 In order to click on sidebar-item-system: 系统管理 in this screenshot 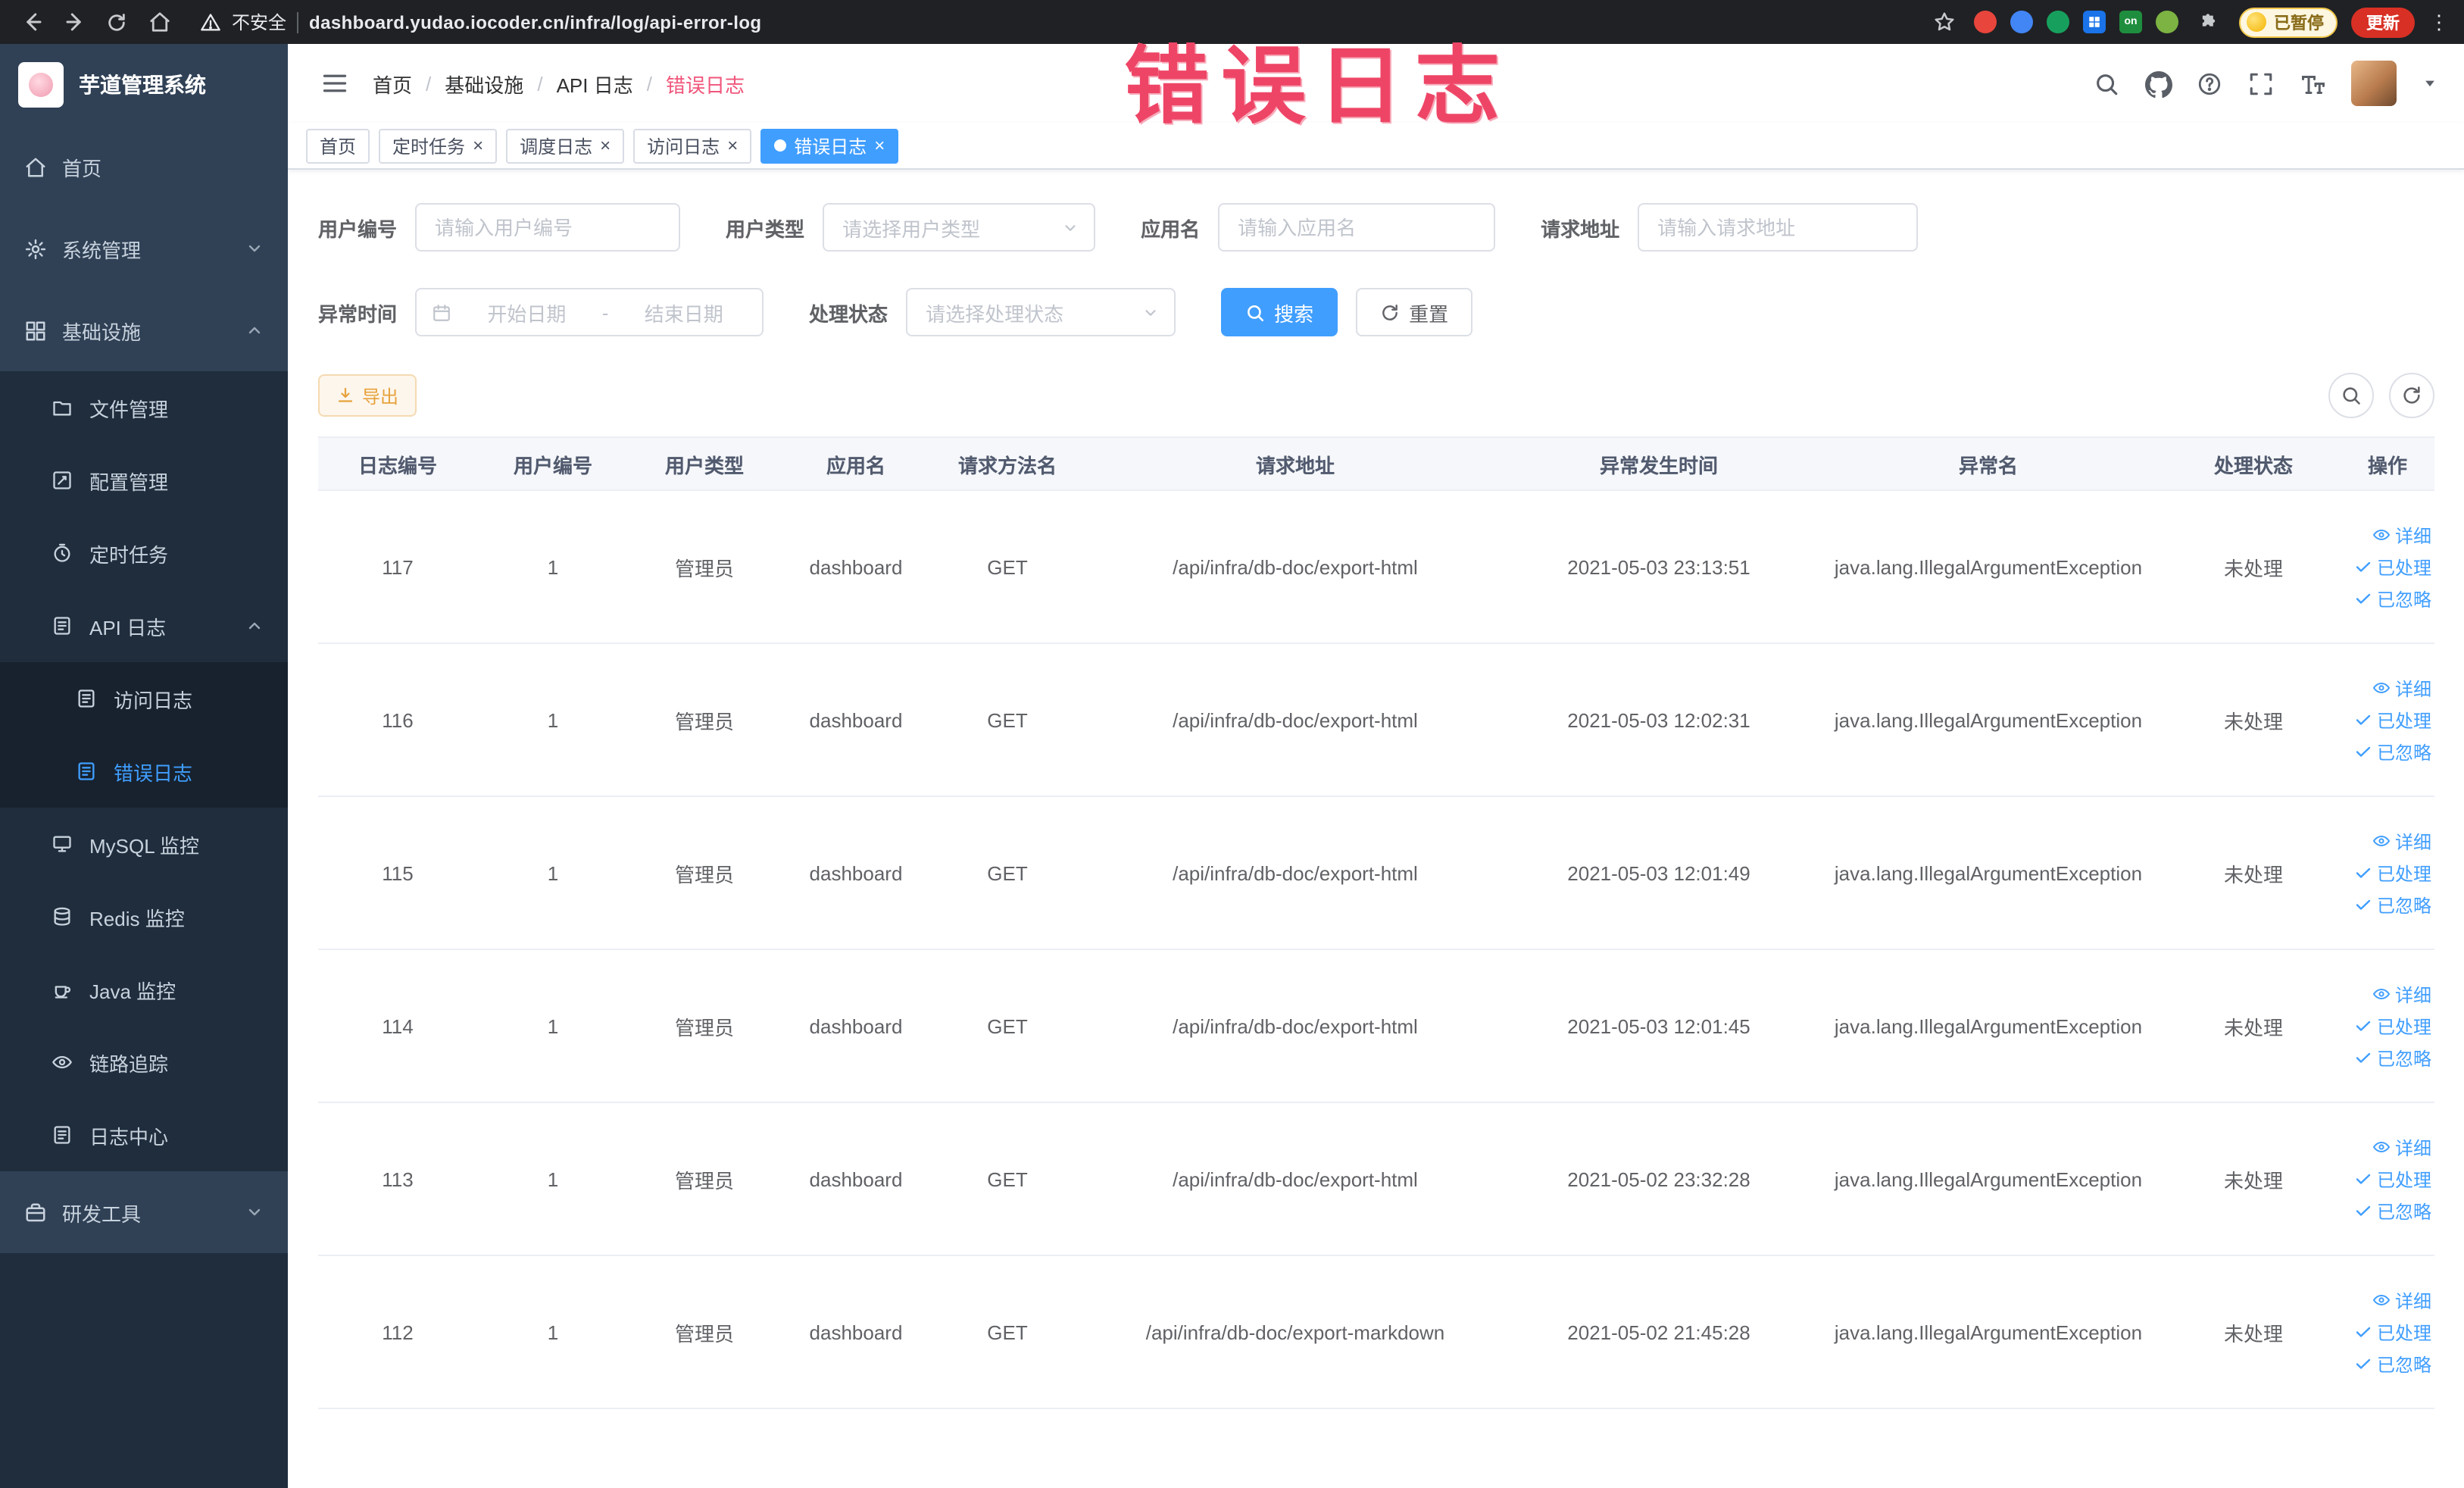, I will do `click(144, 249)`.